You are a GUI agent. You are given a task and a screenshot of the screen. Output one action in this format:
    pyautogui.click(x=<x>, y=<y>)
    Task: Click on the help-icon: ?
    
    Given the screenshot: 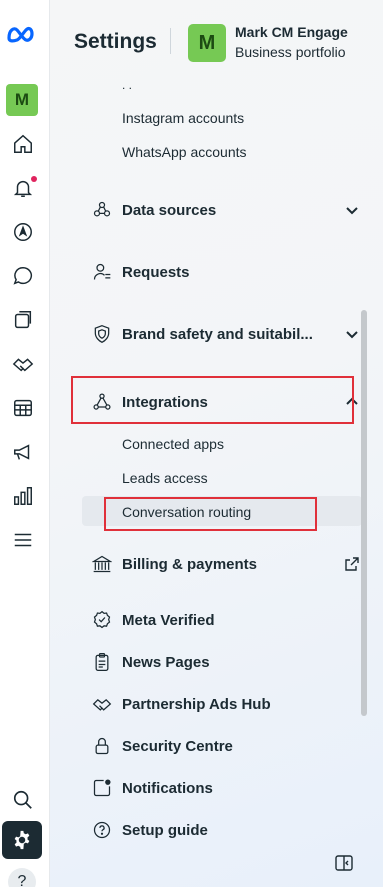 What is the action you would take?
    pyautogui.click(x=22, y=880)
    